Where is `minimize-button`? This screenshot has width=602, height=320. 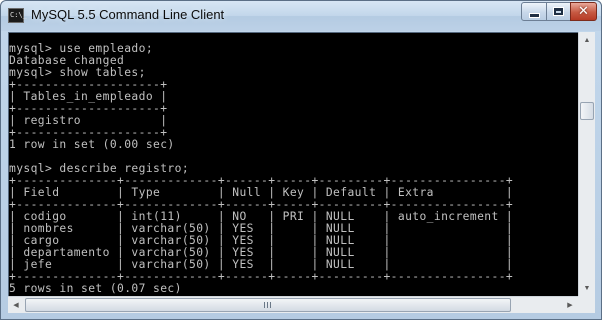 minimize-button is located at coordinates (534, 11).